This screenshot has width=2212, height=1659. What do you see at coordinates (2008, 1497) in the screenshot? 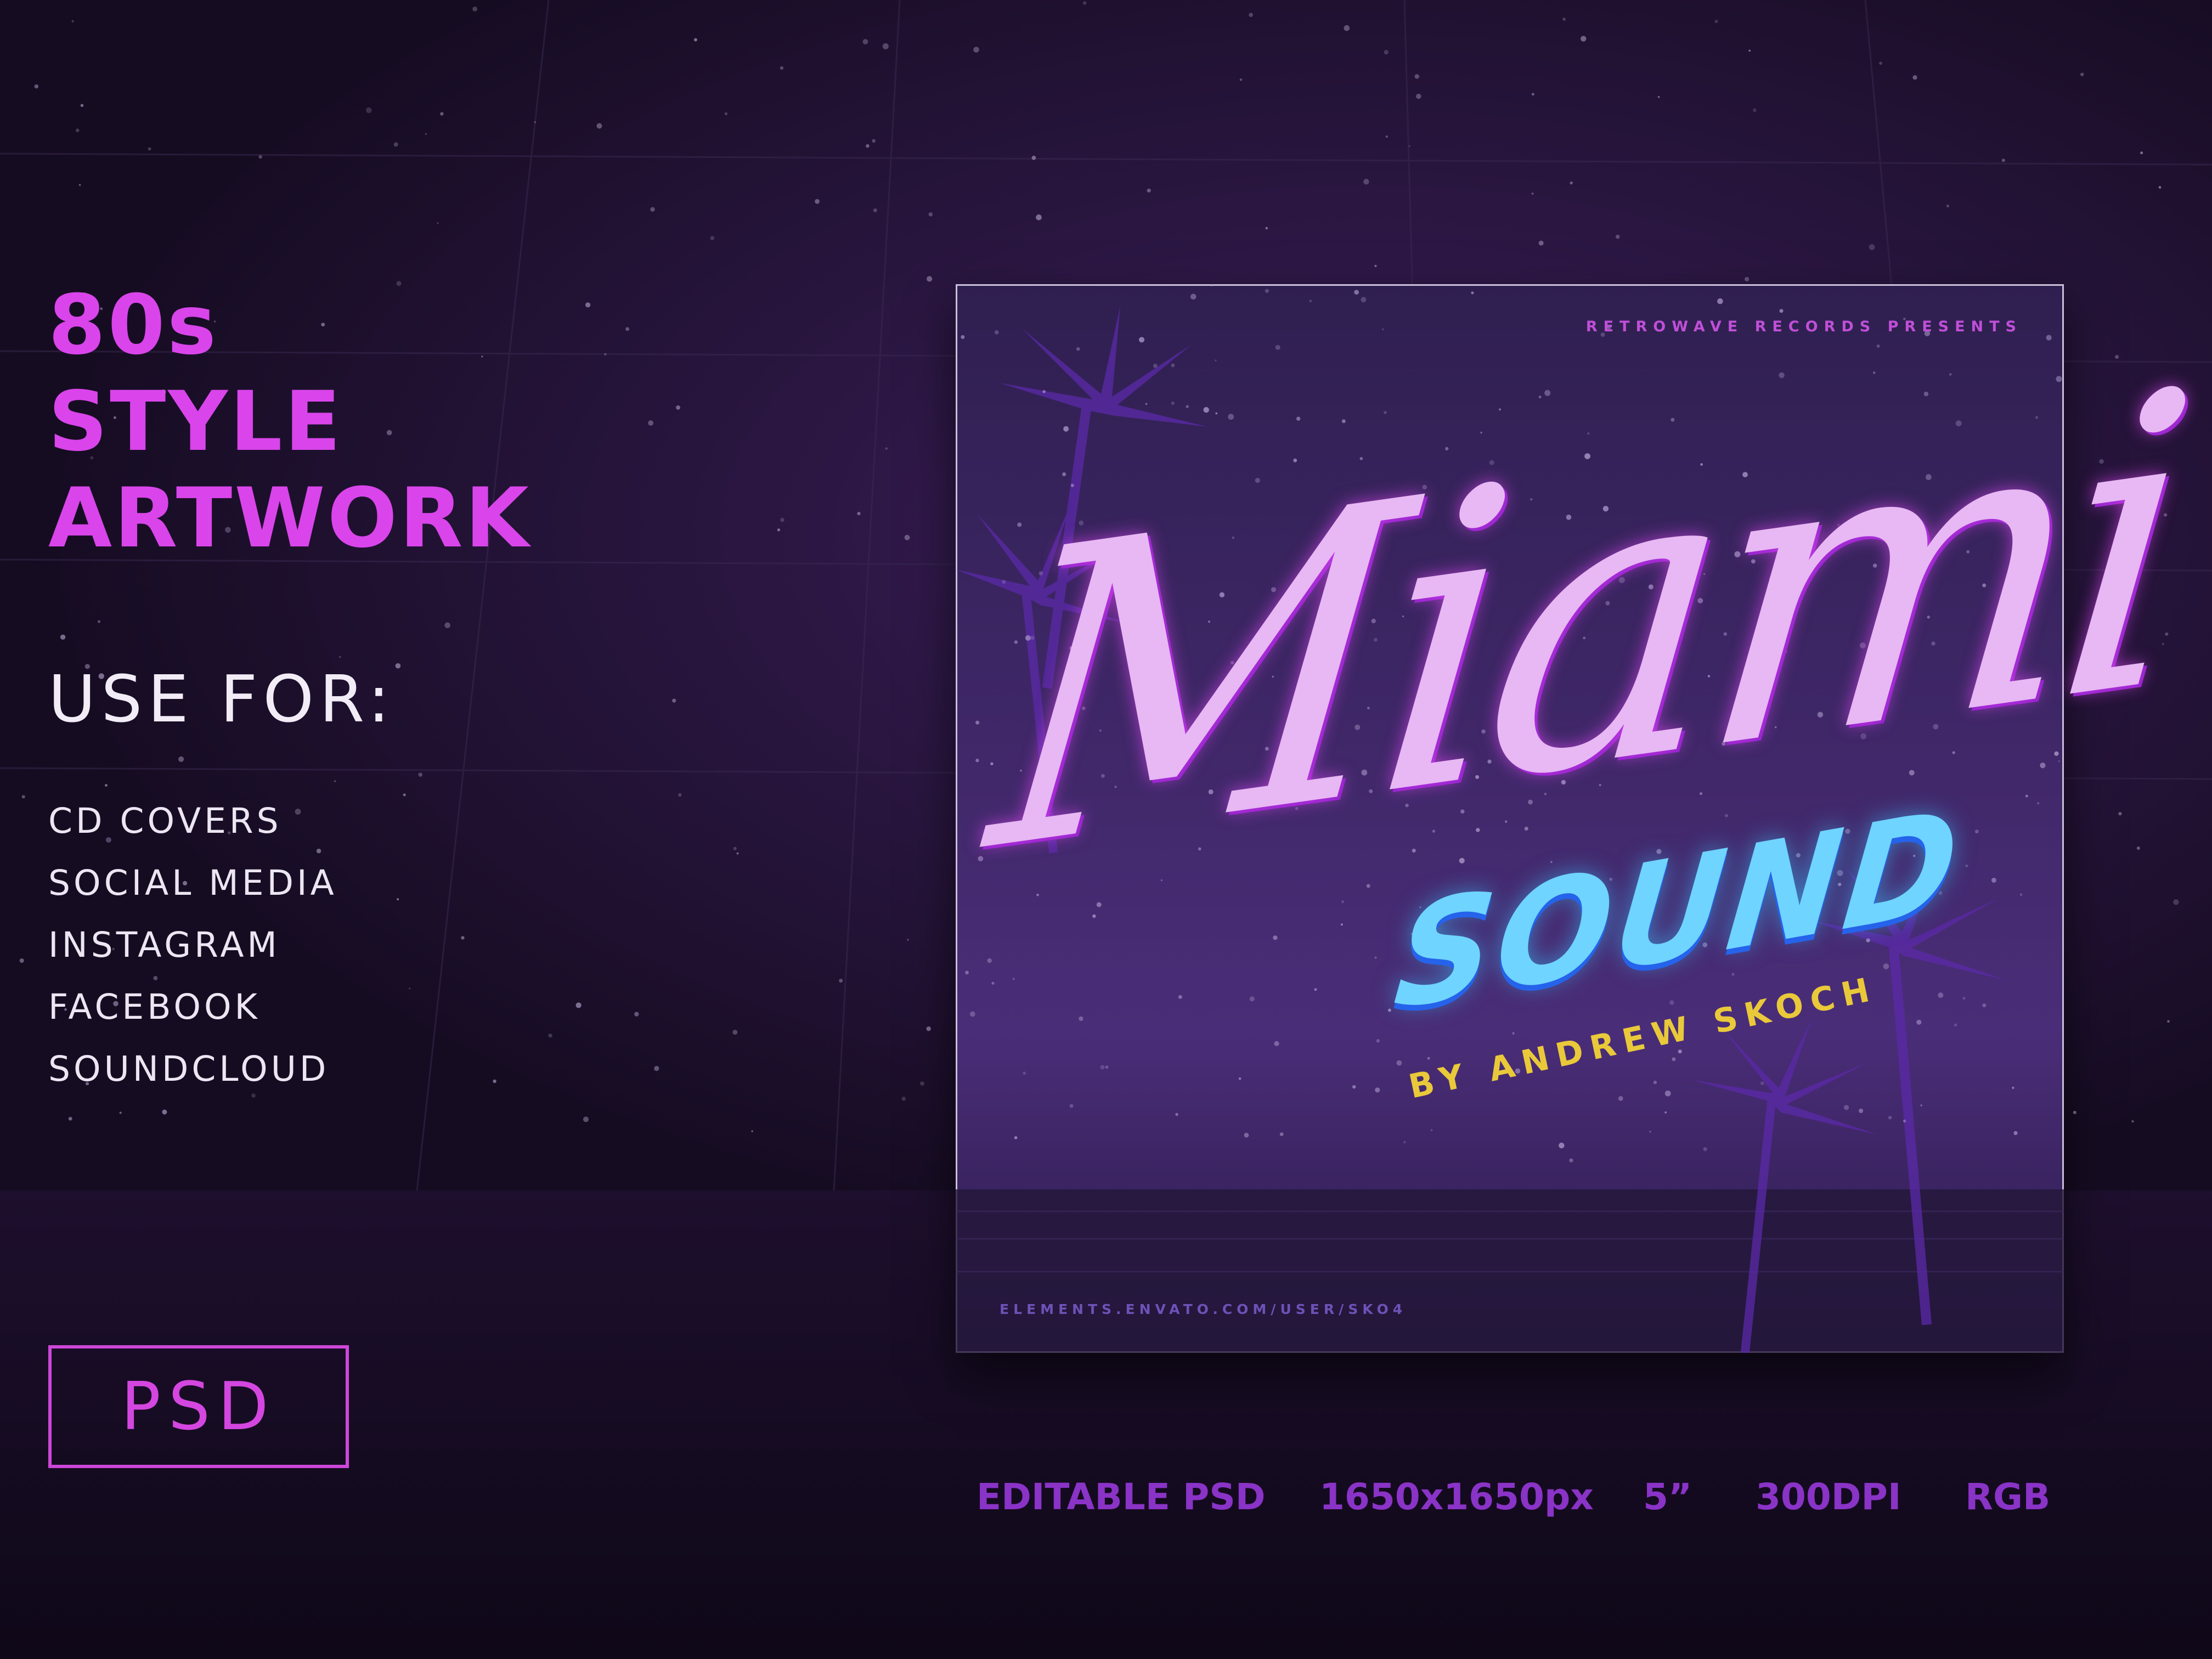
I see `spec-color-mode: RGB` at bounding box center [2008, 1497].